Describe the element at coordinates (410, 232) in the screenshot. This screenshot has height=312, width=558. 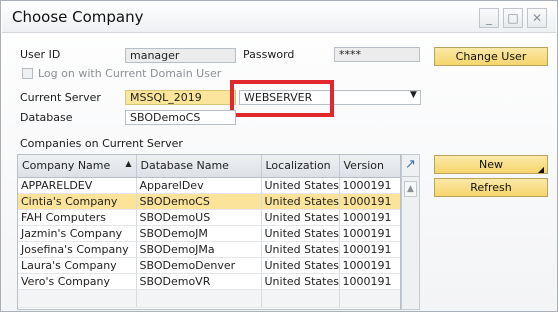
I see `table-scrollbar: ↗ ▲` at that location.